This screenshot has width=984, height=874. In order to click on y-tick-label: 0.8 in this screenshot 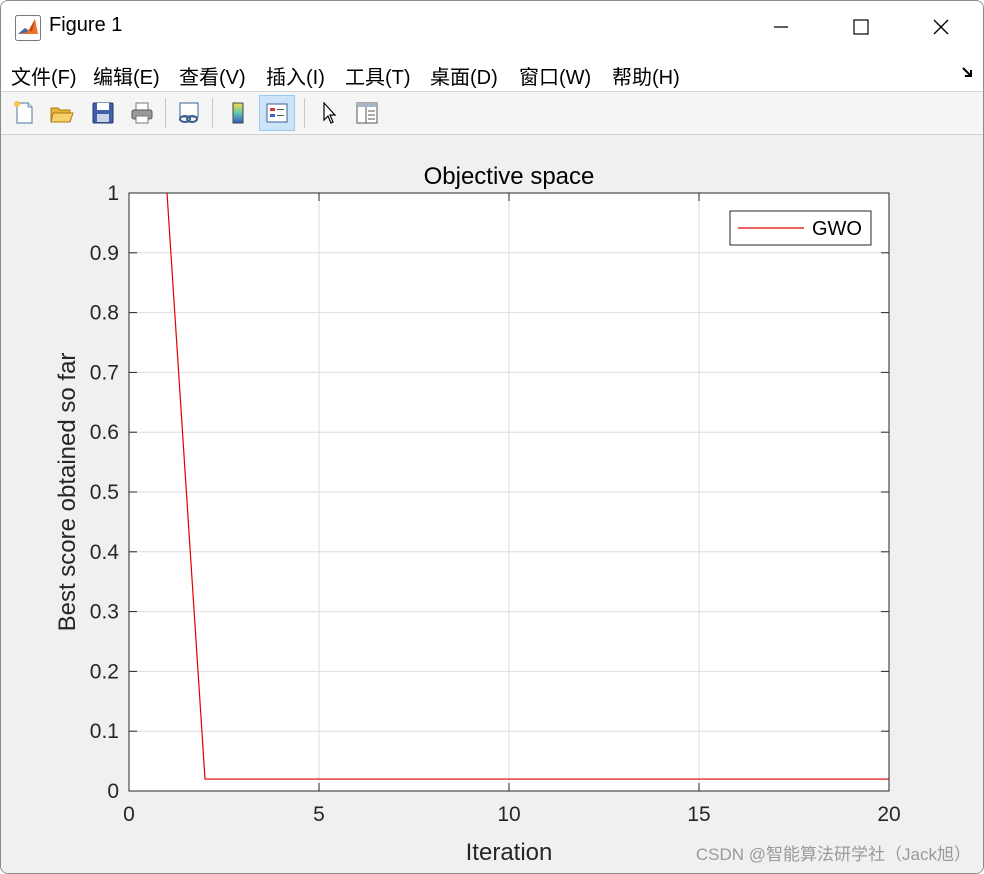, I will do `click(104, 313)`.